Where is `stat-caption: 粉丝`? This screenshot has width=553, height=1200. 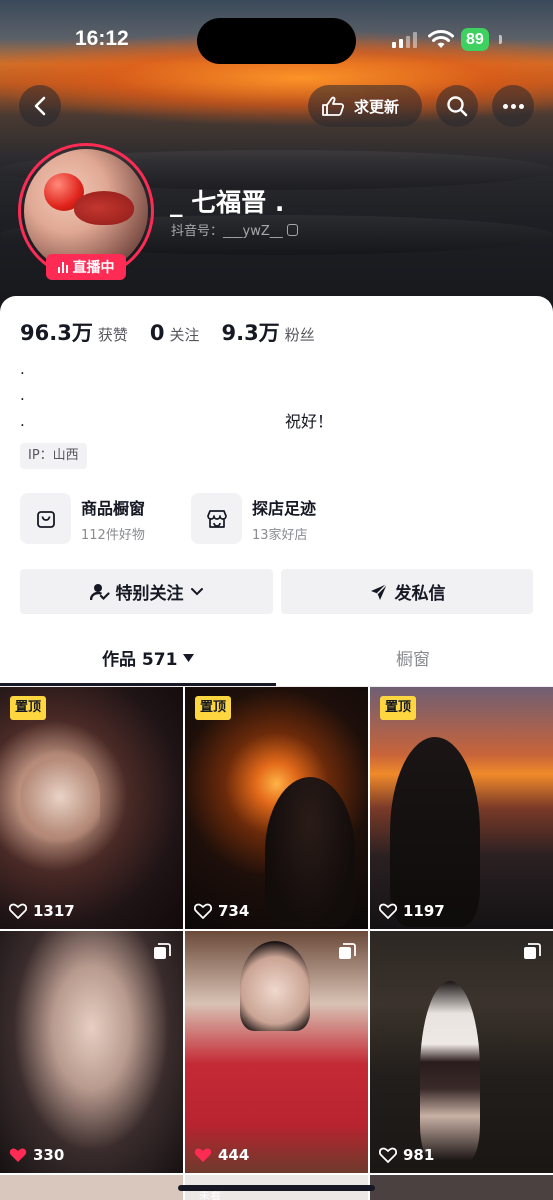 stat-caption: 粉丝 is located at coordinates (299, 335).